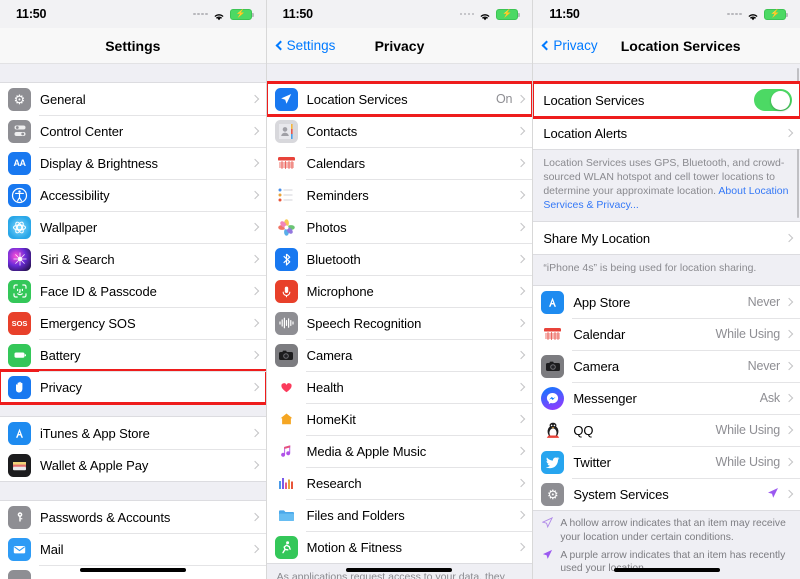  Describe the element at coordinates (399, 451) in the screenshot. I see `row-media-apple-music: Media & Apple Music` at that location.